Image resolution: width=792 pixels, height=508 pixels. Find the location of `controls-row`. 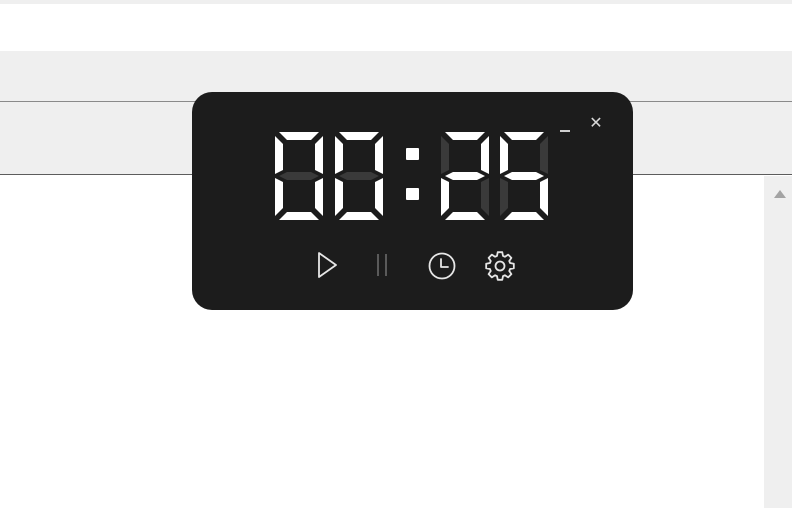

controls-row is located at coordinates (412, 266).